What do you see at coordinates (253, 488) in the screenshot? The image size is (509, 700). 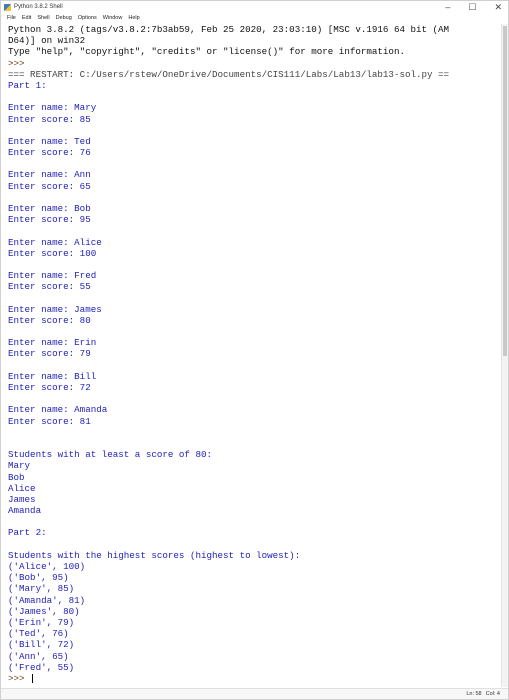 I see `shell-line: Alice` at bounding box center [253, 488].